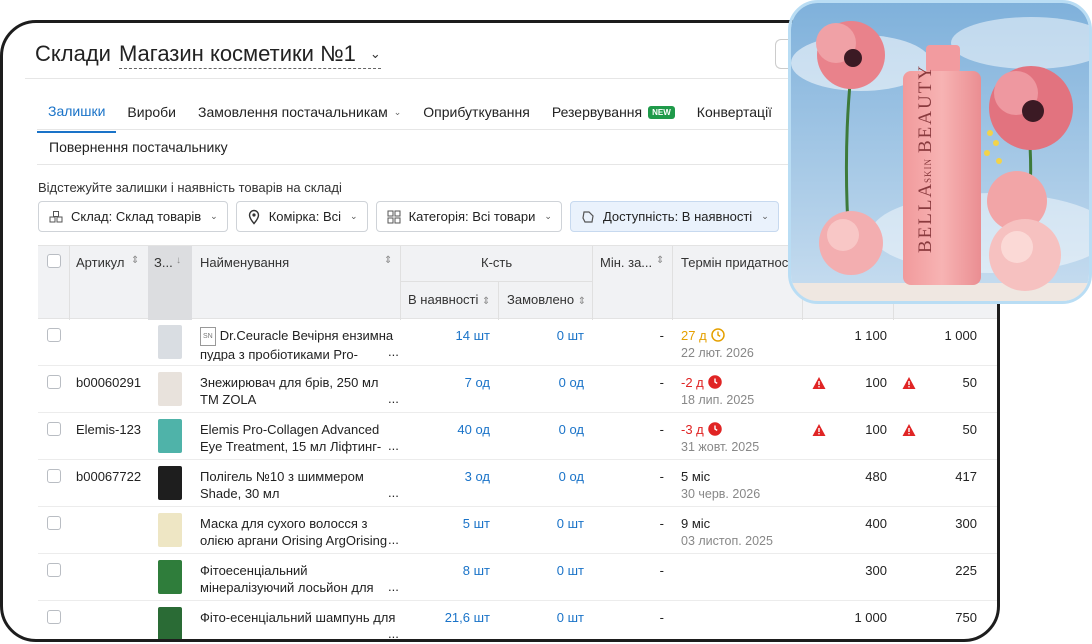  What do you see at coordinates (966, 523) in the screenshot?
I see `value-2: 300` at bounding box center [966, 523].